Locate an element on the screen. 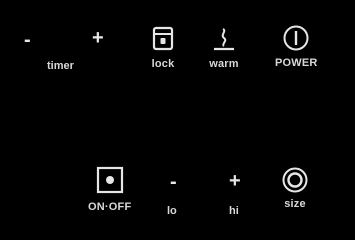 This screenshot has height=240, width=355. timer-label: timer is located at coordinates (60, 66).